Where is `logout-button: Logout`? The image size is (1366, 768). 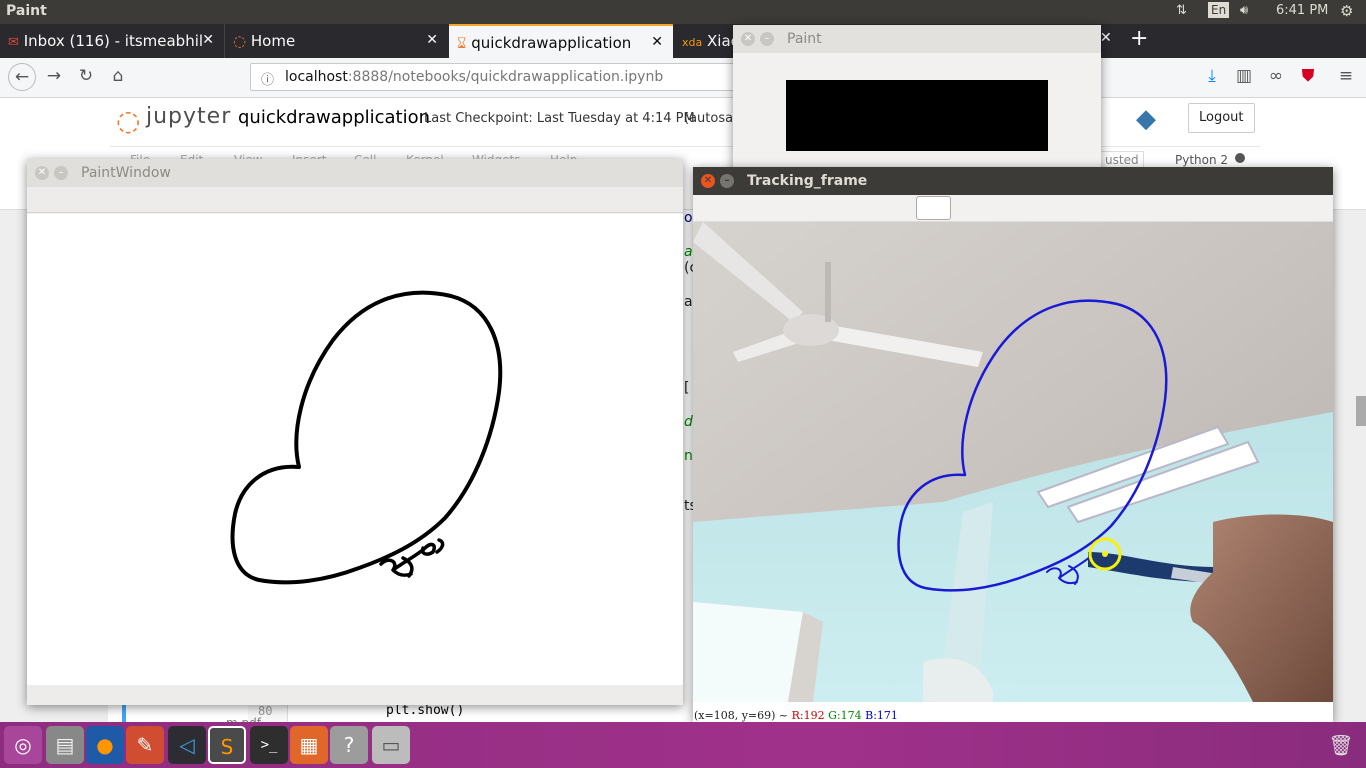 logout-button: Logout is located at coordinates (1221, 118).